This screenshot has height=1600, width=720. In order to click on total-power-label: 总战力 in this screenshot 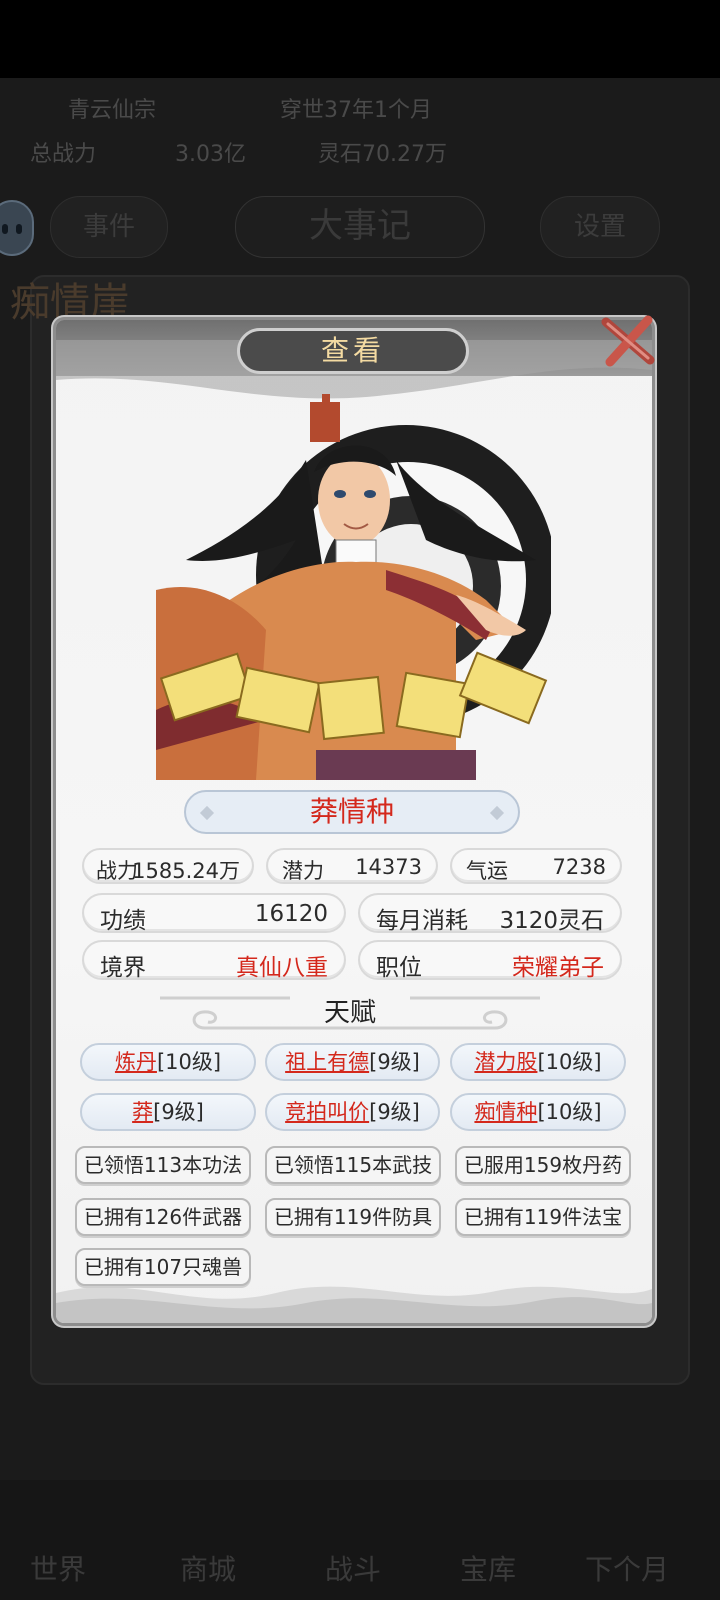, I will do `click(63, 154)`.